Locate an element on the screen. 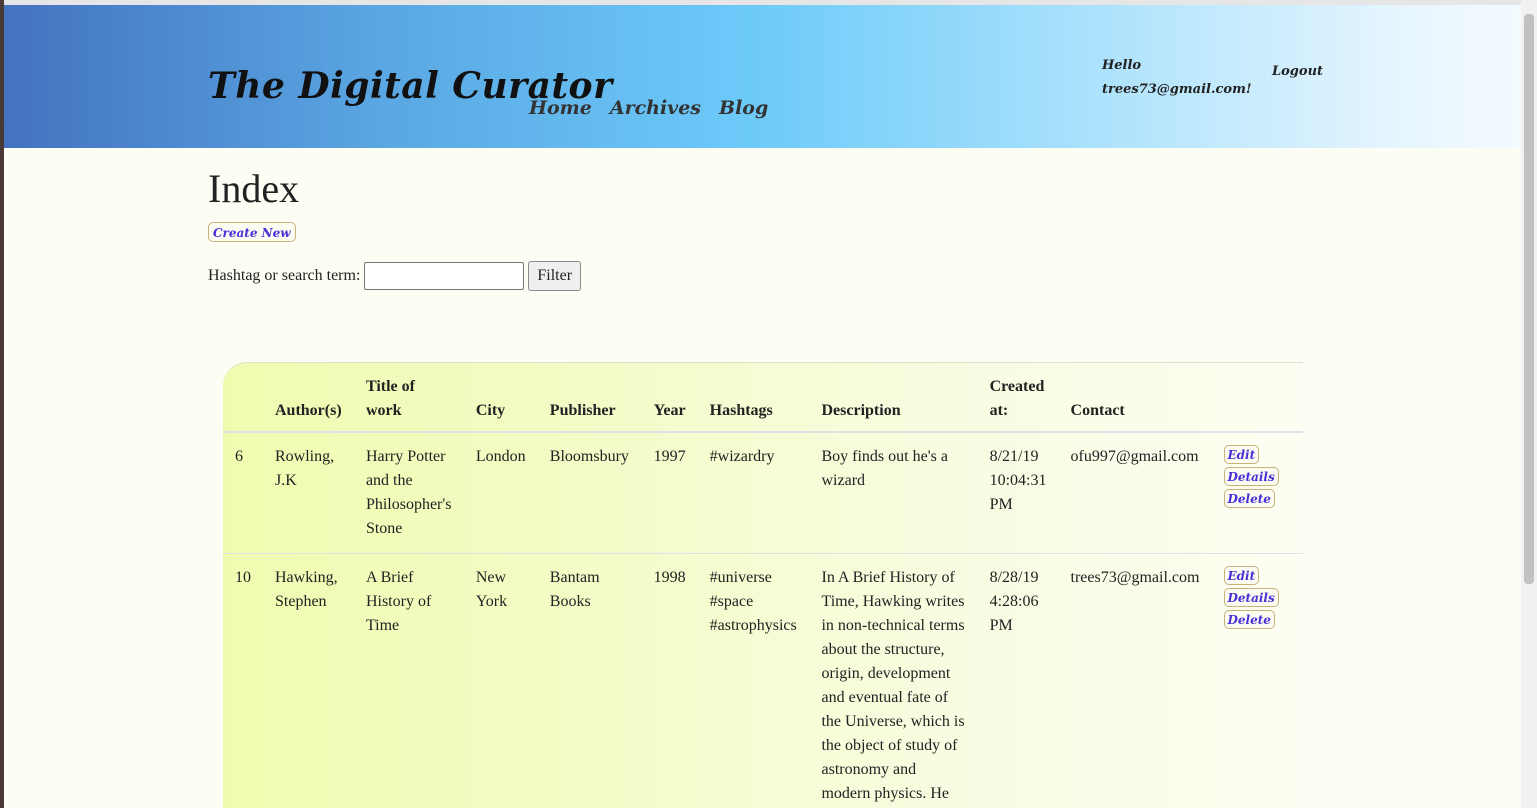 The image size is (1537, 808). nav-blog: Blog is located at coordinates (743, 108).